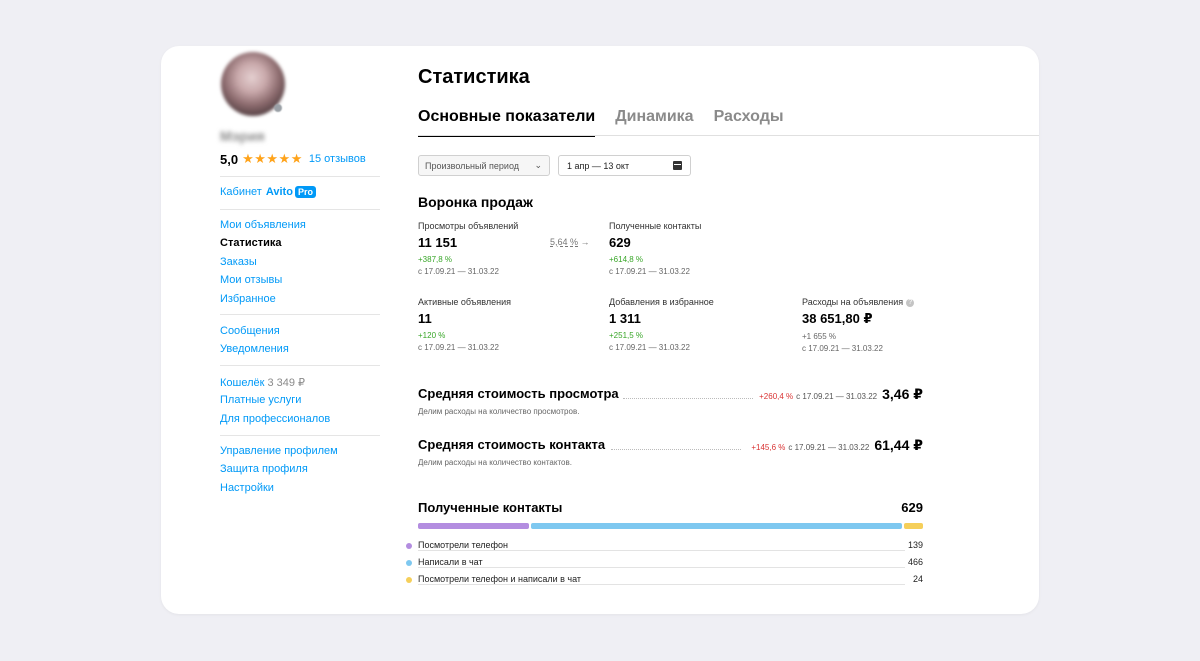  I want to click on metric-label: Расходы на объявления?, so click(858, 302).